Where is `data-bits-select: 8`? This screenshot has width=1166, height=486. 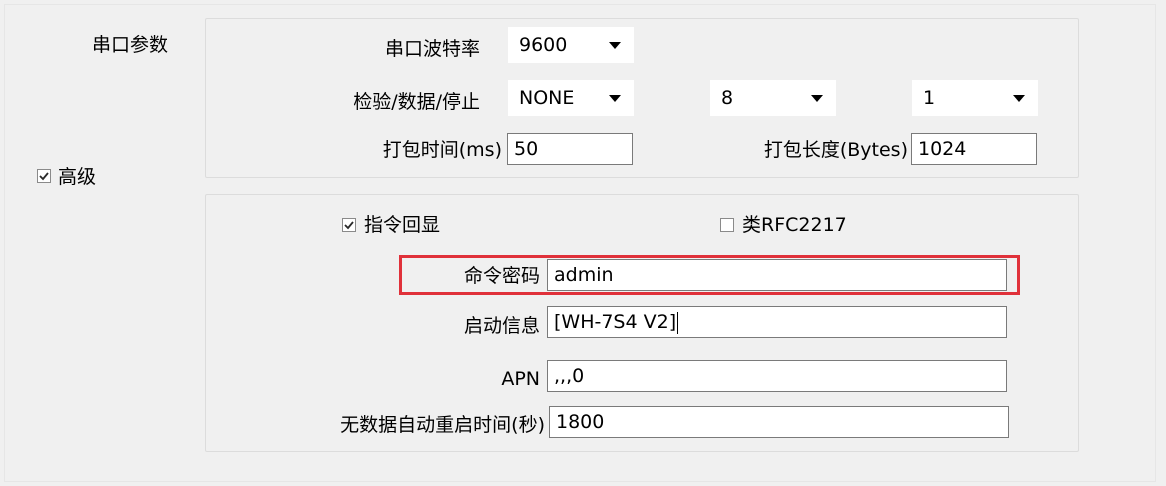
data-bits-select: 8 is located at coordinates (773, 98).